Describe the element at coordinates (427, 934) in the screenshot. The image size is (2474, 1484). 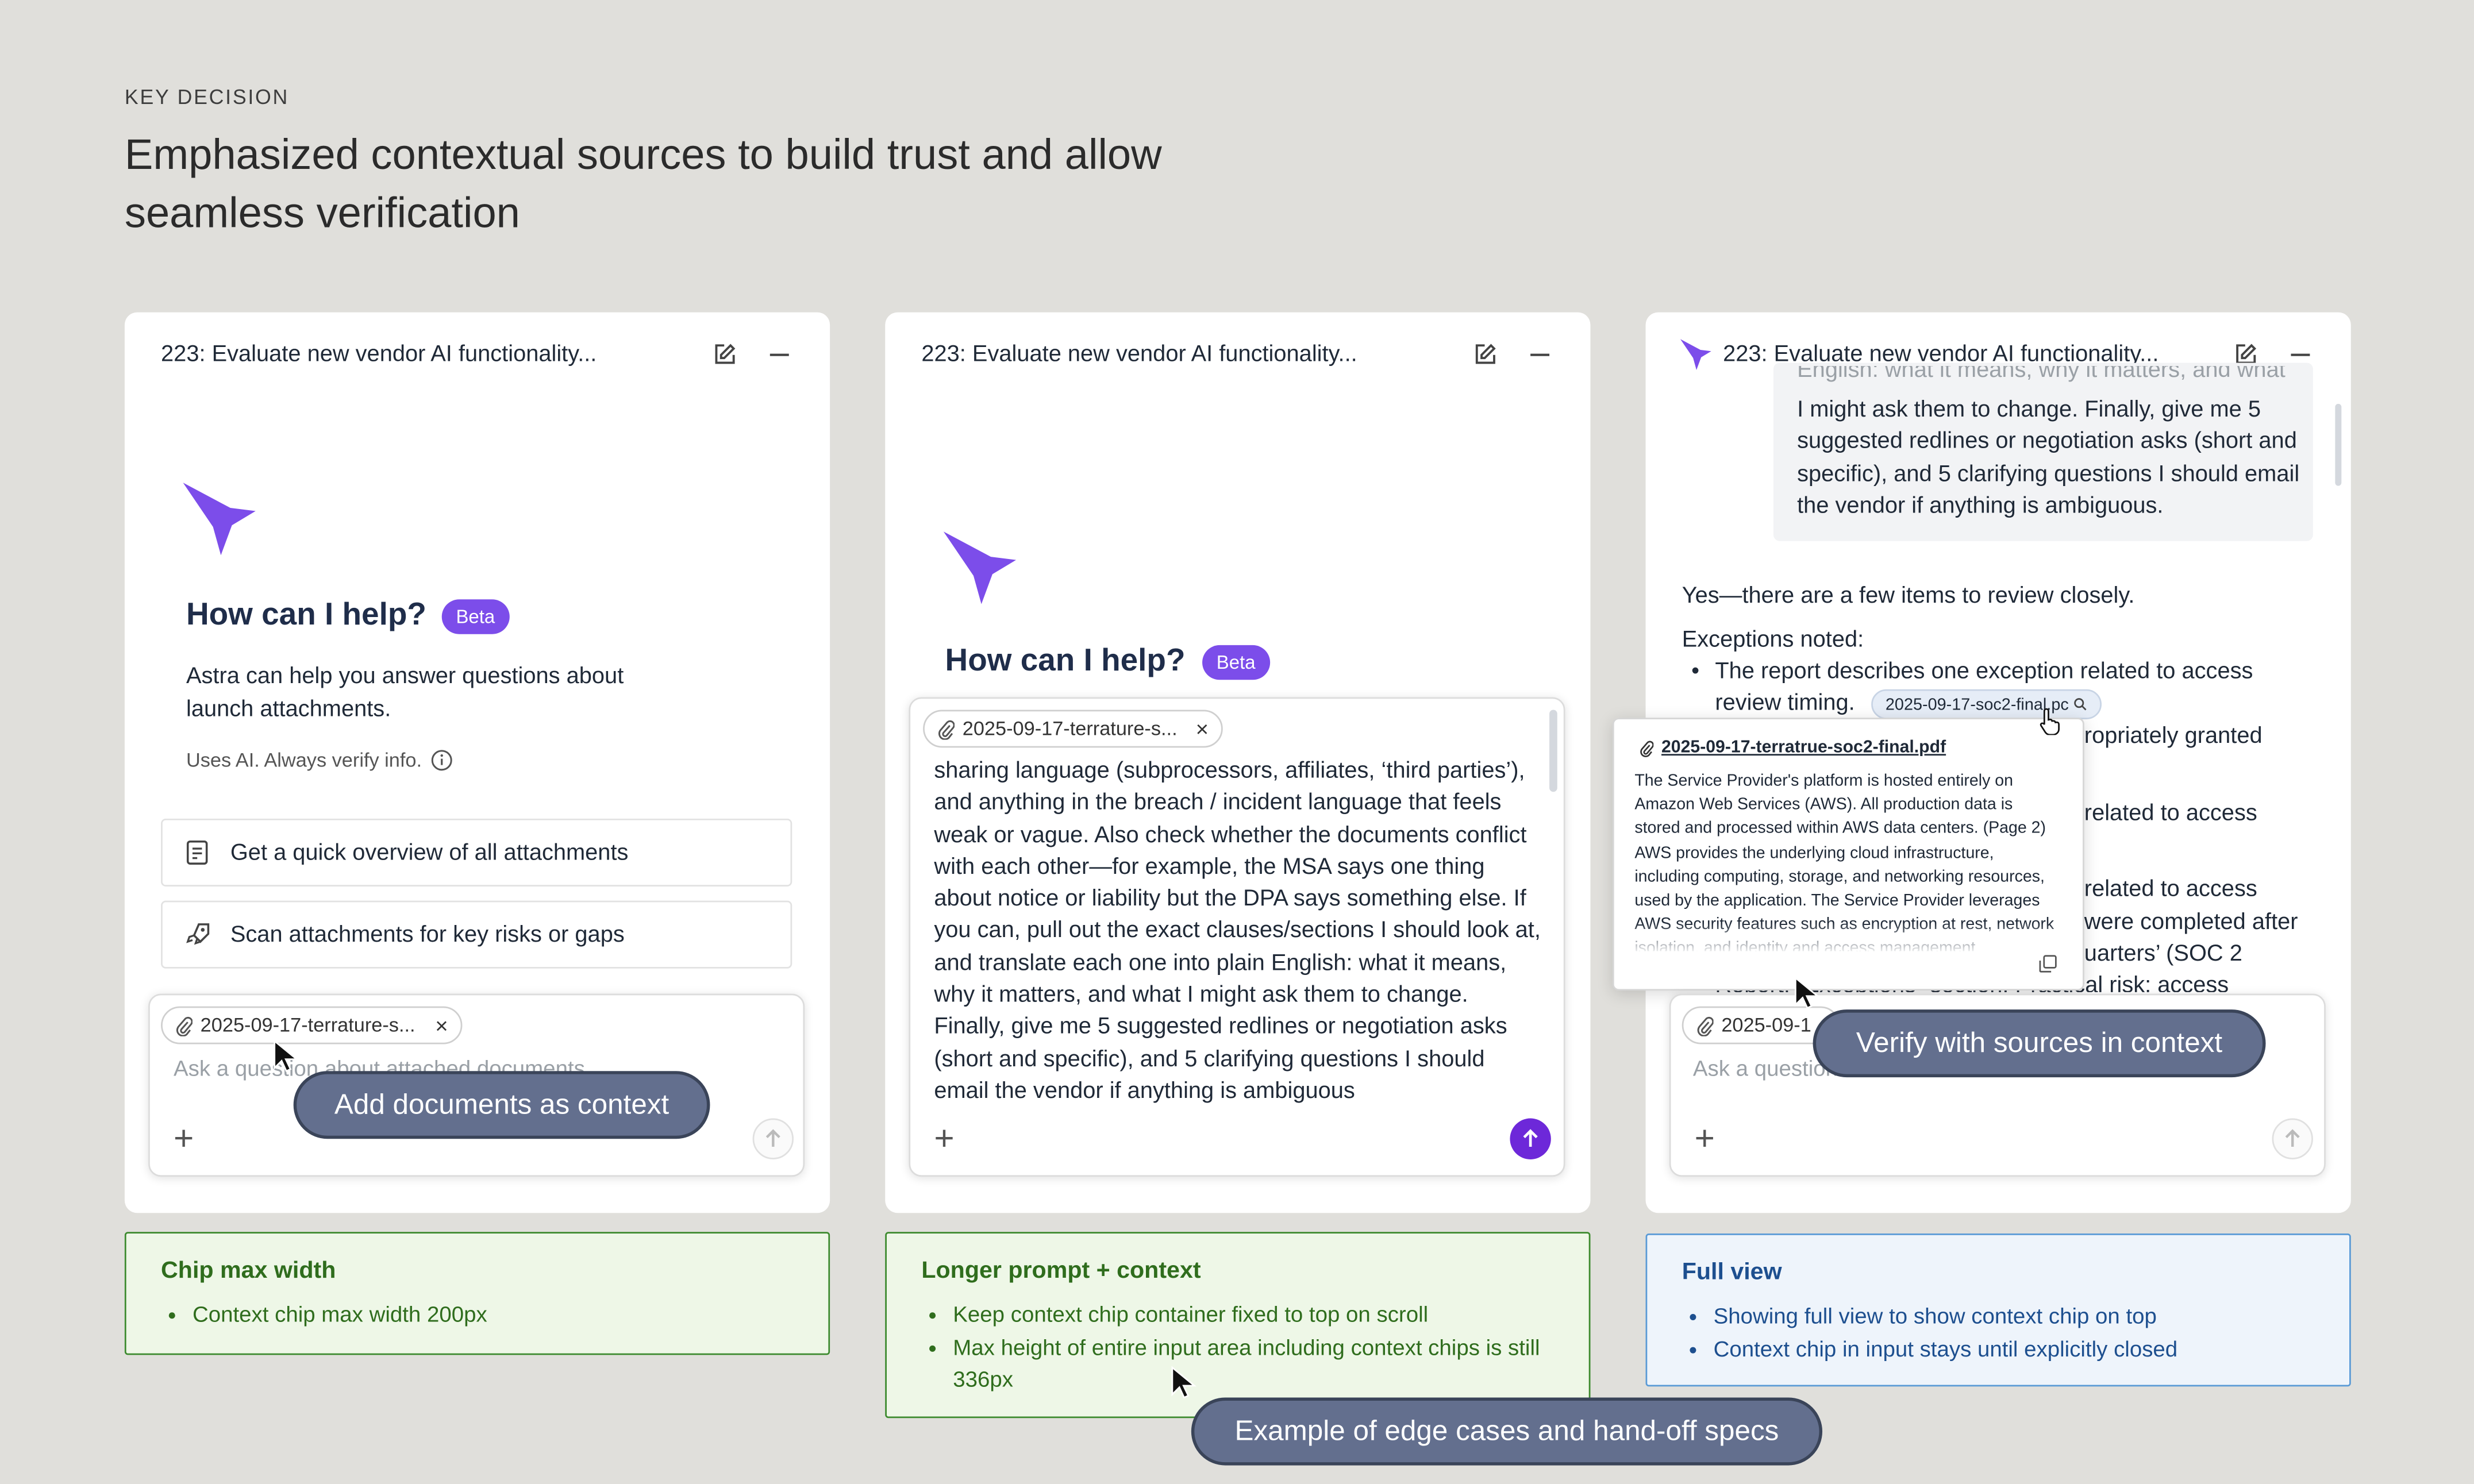
I see `suggestion-label: Scan attachments for key risks or gaps` at that location.